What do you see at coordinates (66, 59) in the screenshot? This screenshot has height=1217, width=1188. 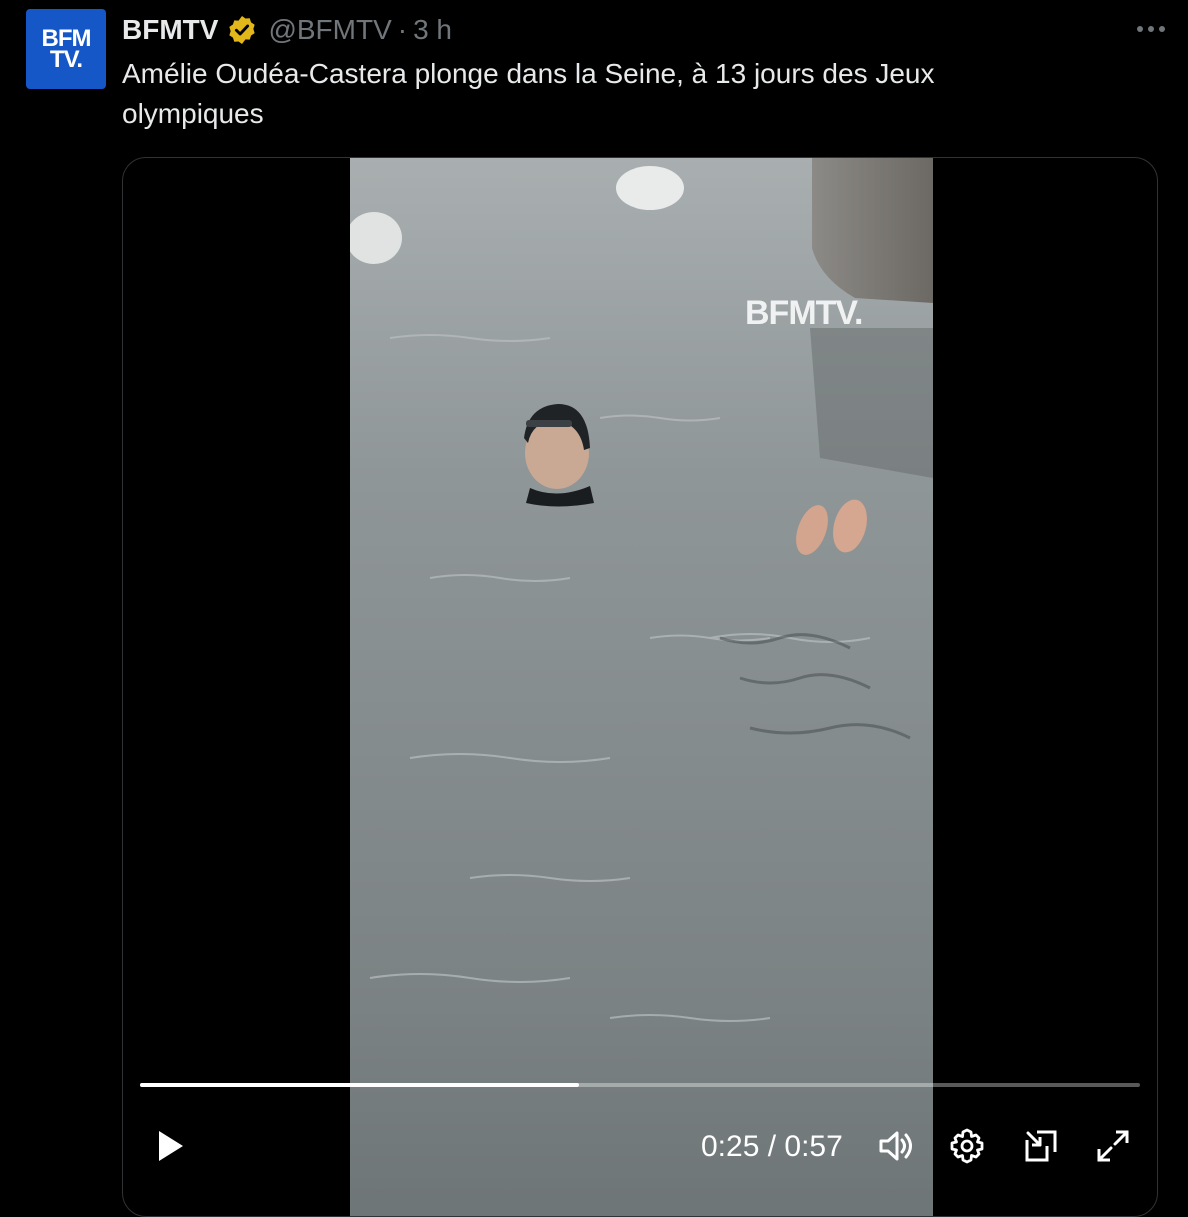 I see `avatar-line-2: TV.` at bounding box center [66, 59].